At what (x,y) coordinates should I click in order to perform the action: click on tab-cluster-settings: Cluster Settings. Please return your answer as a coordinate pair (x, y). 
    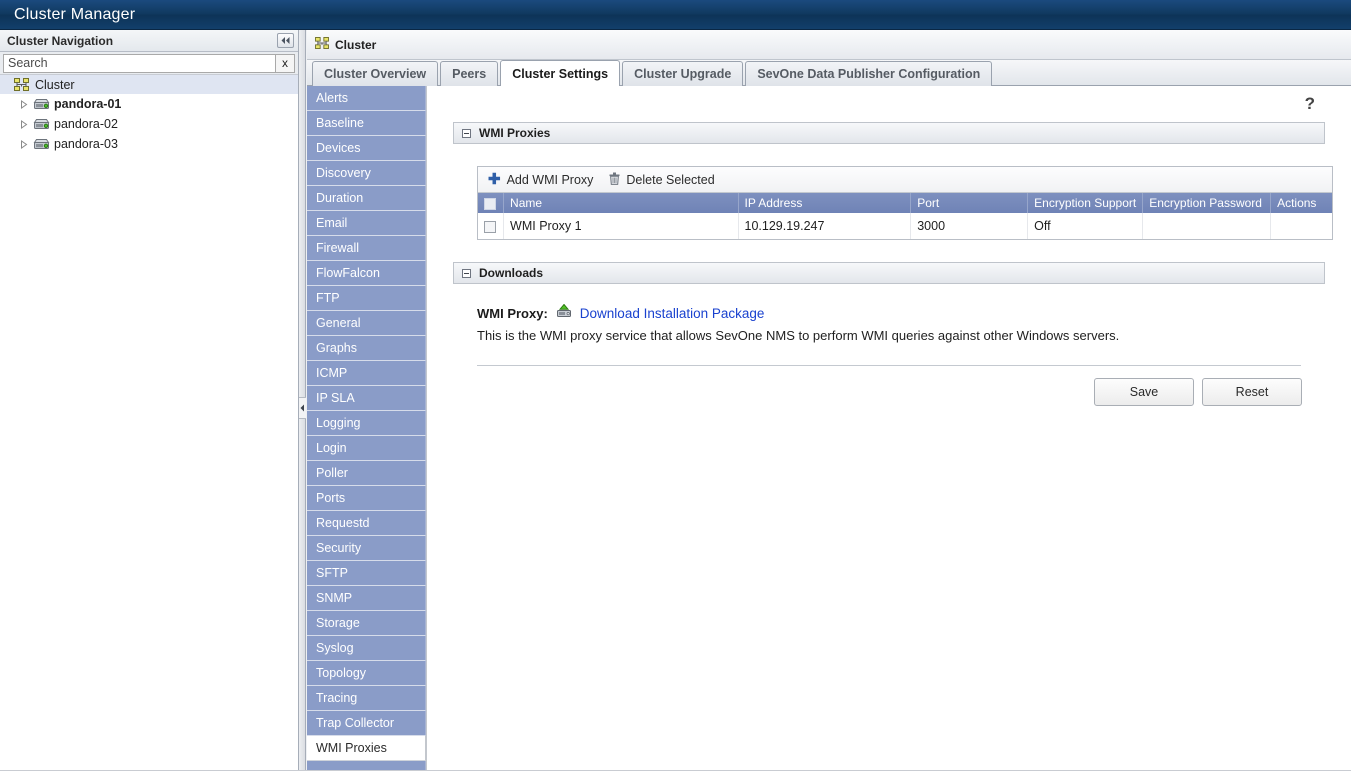
    Looking at the image, I should click on (560, 73).